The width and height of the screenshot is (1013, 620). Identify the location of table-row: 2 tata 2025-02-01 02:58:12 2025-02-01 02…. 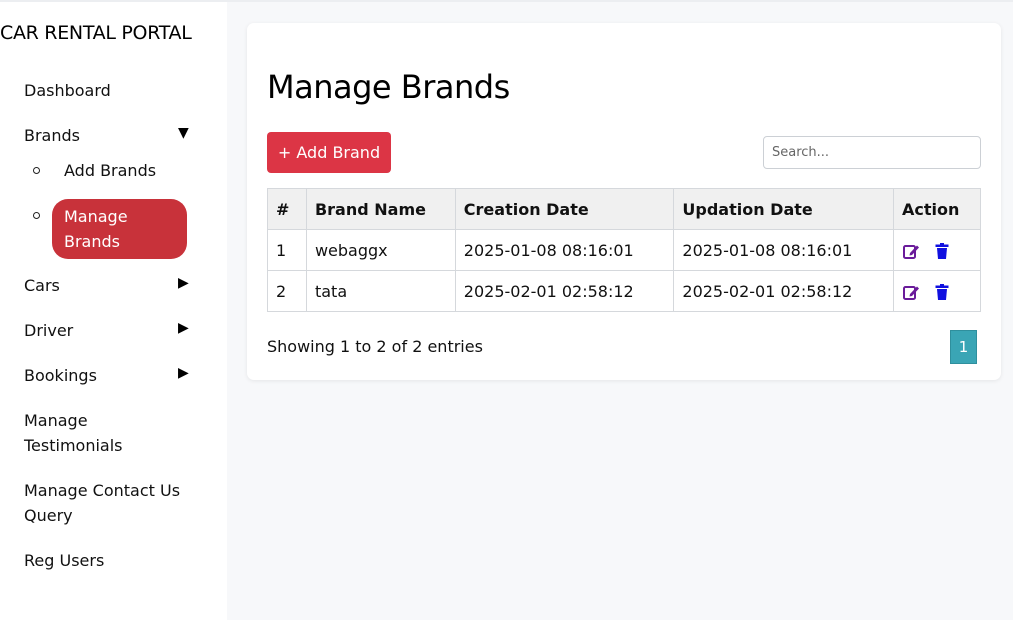
(624, 291).